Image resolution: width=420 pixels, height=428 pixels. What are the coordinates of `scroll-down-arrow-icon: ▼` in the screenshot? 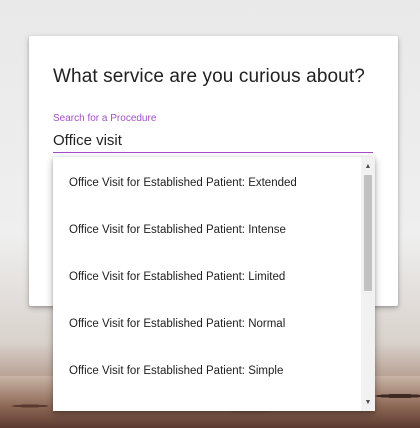 It's located at (368, 402).